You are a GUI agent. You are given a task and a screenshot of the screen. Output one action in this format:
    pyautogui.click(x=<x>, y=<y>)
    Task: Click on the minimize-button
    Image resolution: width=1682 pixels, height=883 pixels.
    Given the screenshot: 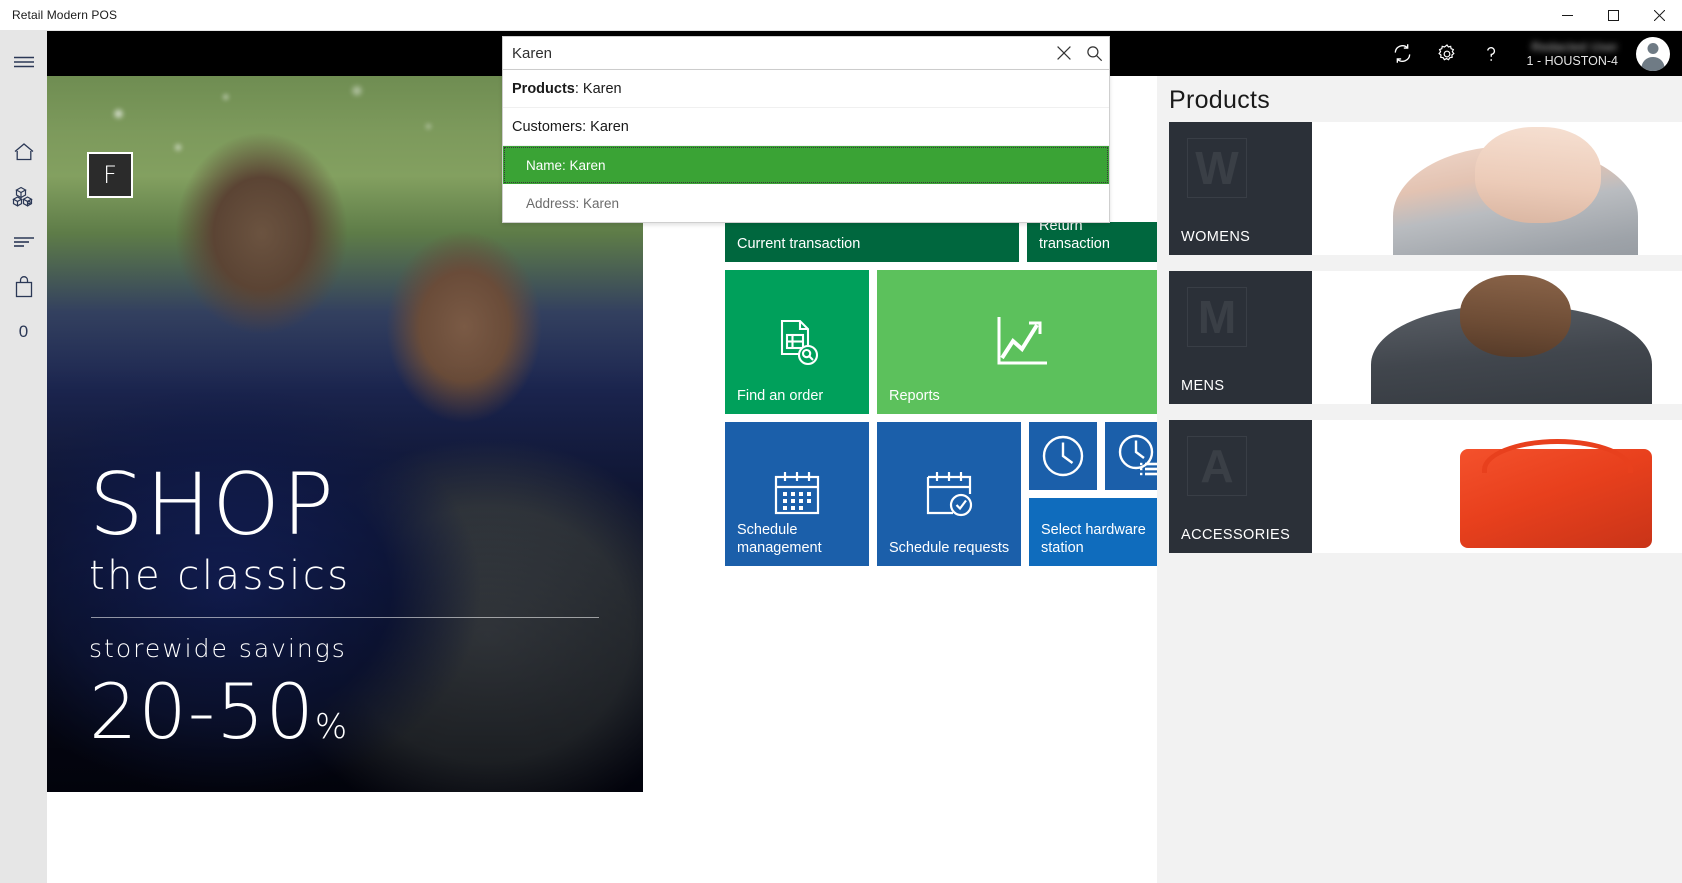 What is the action you would take?
    pyautogui.click(x=1567, y=15)
    